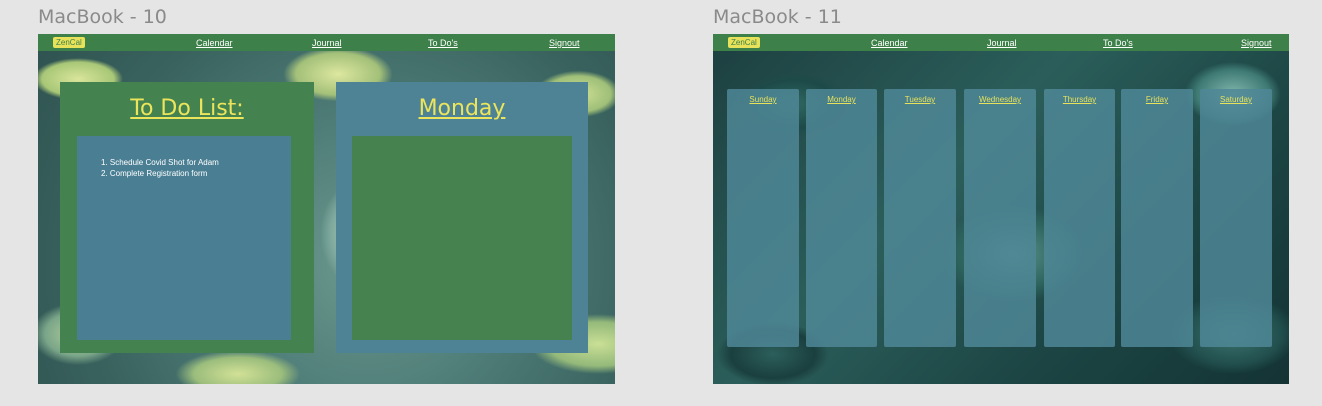 The image size is (1322, 406). Describe the element at coordinates (102, 17) in the screenshot. I see `frame-title-macbook-10: MacBook - 10` at that location.